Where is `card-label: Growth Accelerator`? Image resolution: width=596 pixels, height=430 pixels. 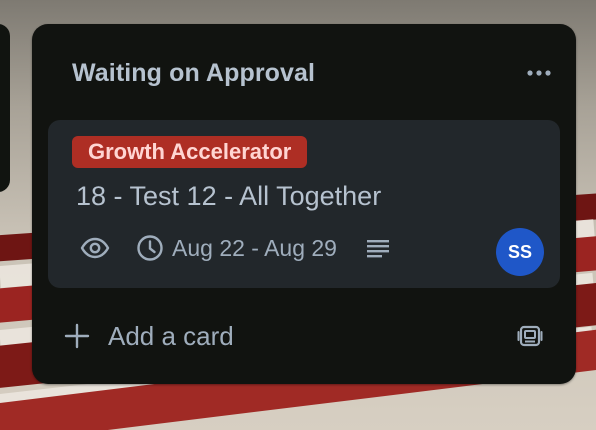 card-label: Growth Accelerator is located at coordinates (190, 152).